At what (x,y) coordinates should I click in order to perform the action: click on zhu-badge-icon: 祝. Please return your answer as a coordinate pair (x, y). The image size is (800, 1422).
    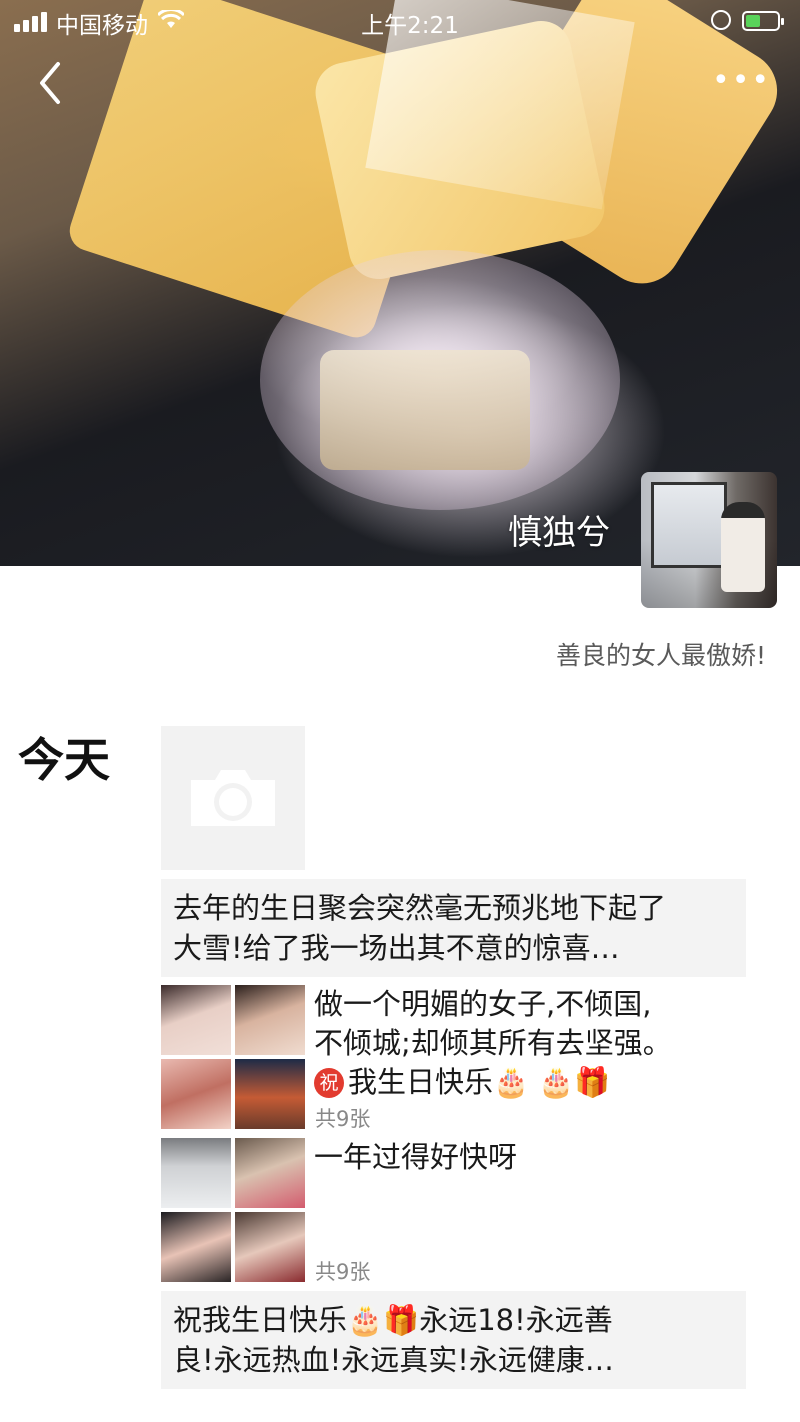
    Looking at the image, I should click on (329, 1083).